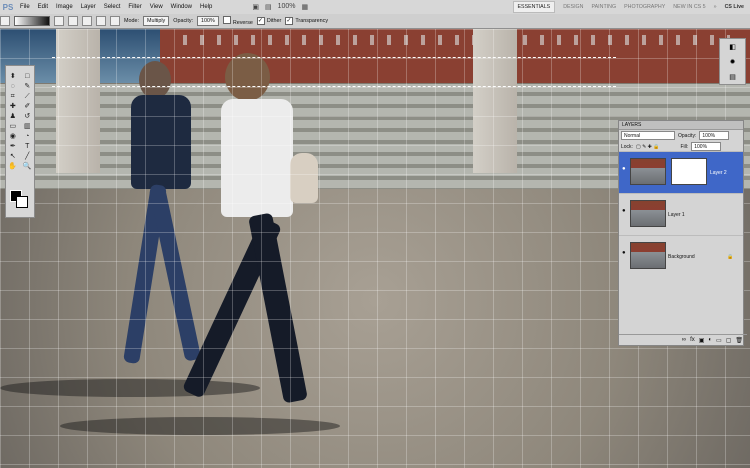 This screenshot has height=468, width=750. I want to click on zoom-tool: 🔍, so click(28, 166).